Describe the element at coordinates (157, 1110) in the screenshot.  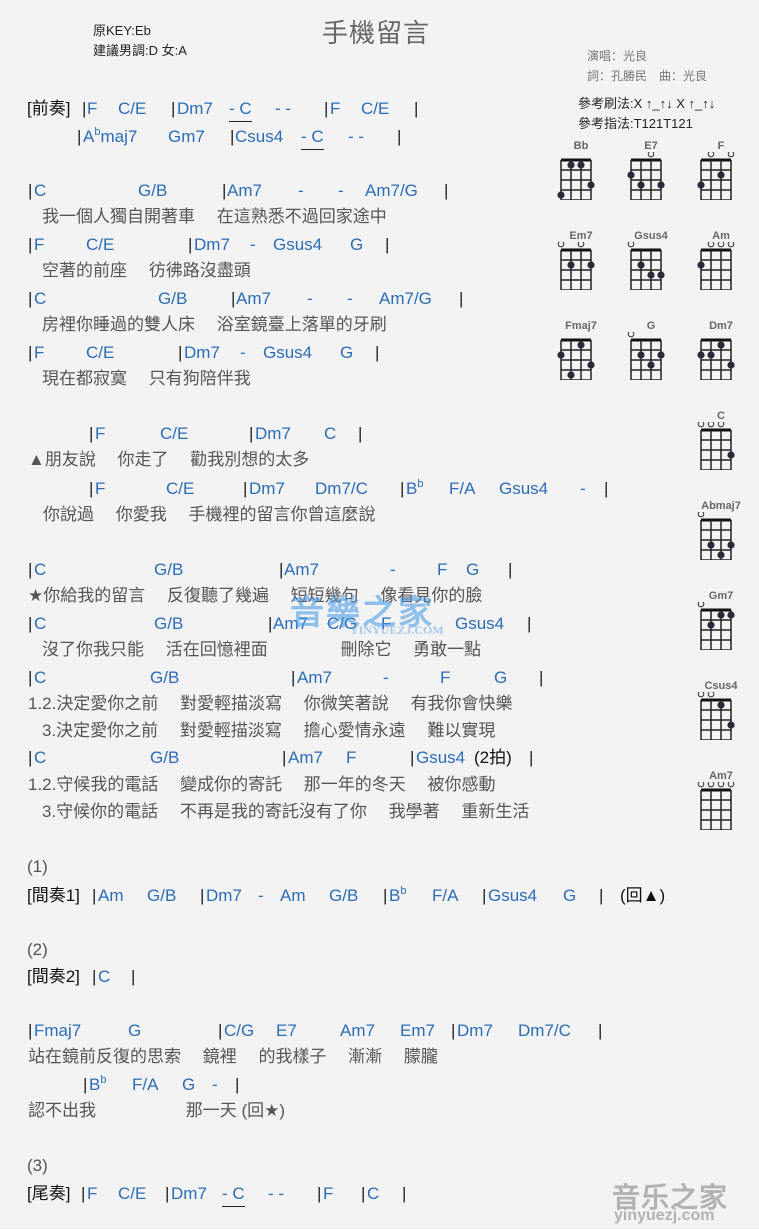
I see `lyric-line: 認不出我 那一天 (回★)` at that location.